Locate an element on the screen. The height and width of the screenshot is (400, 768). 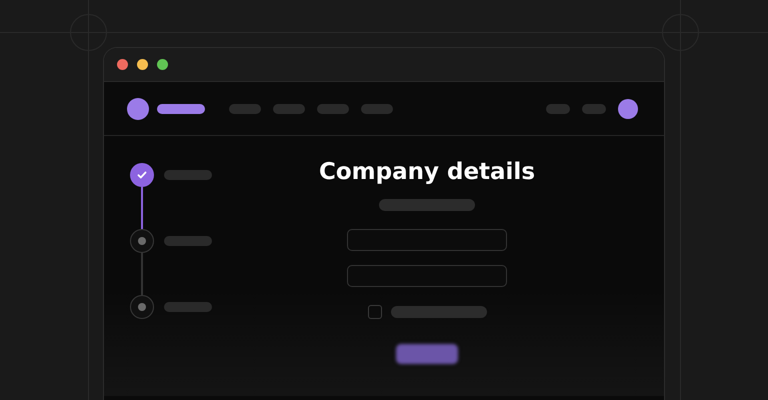
minimize-icon is located at coordinates (142, 64).